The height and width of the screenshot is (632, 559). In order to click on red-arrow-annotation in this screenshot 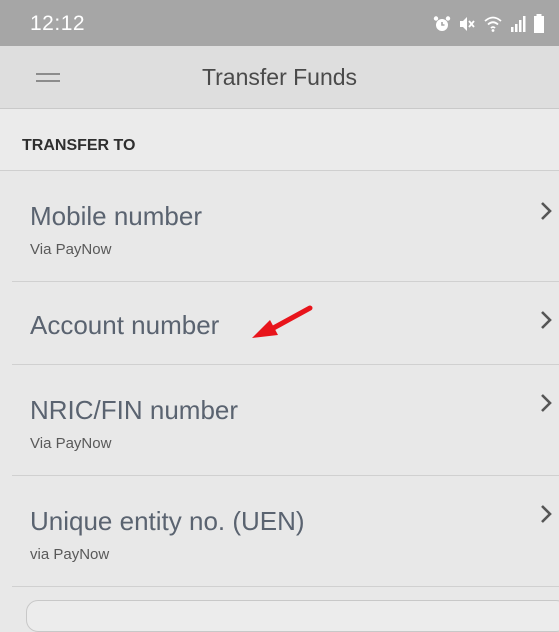, I will do `click(282, 321)`.